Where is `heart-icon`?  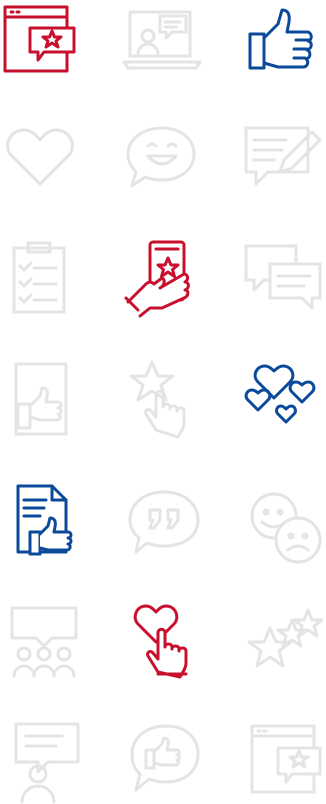
heart-icon is located at coordinates (40, 162).